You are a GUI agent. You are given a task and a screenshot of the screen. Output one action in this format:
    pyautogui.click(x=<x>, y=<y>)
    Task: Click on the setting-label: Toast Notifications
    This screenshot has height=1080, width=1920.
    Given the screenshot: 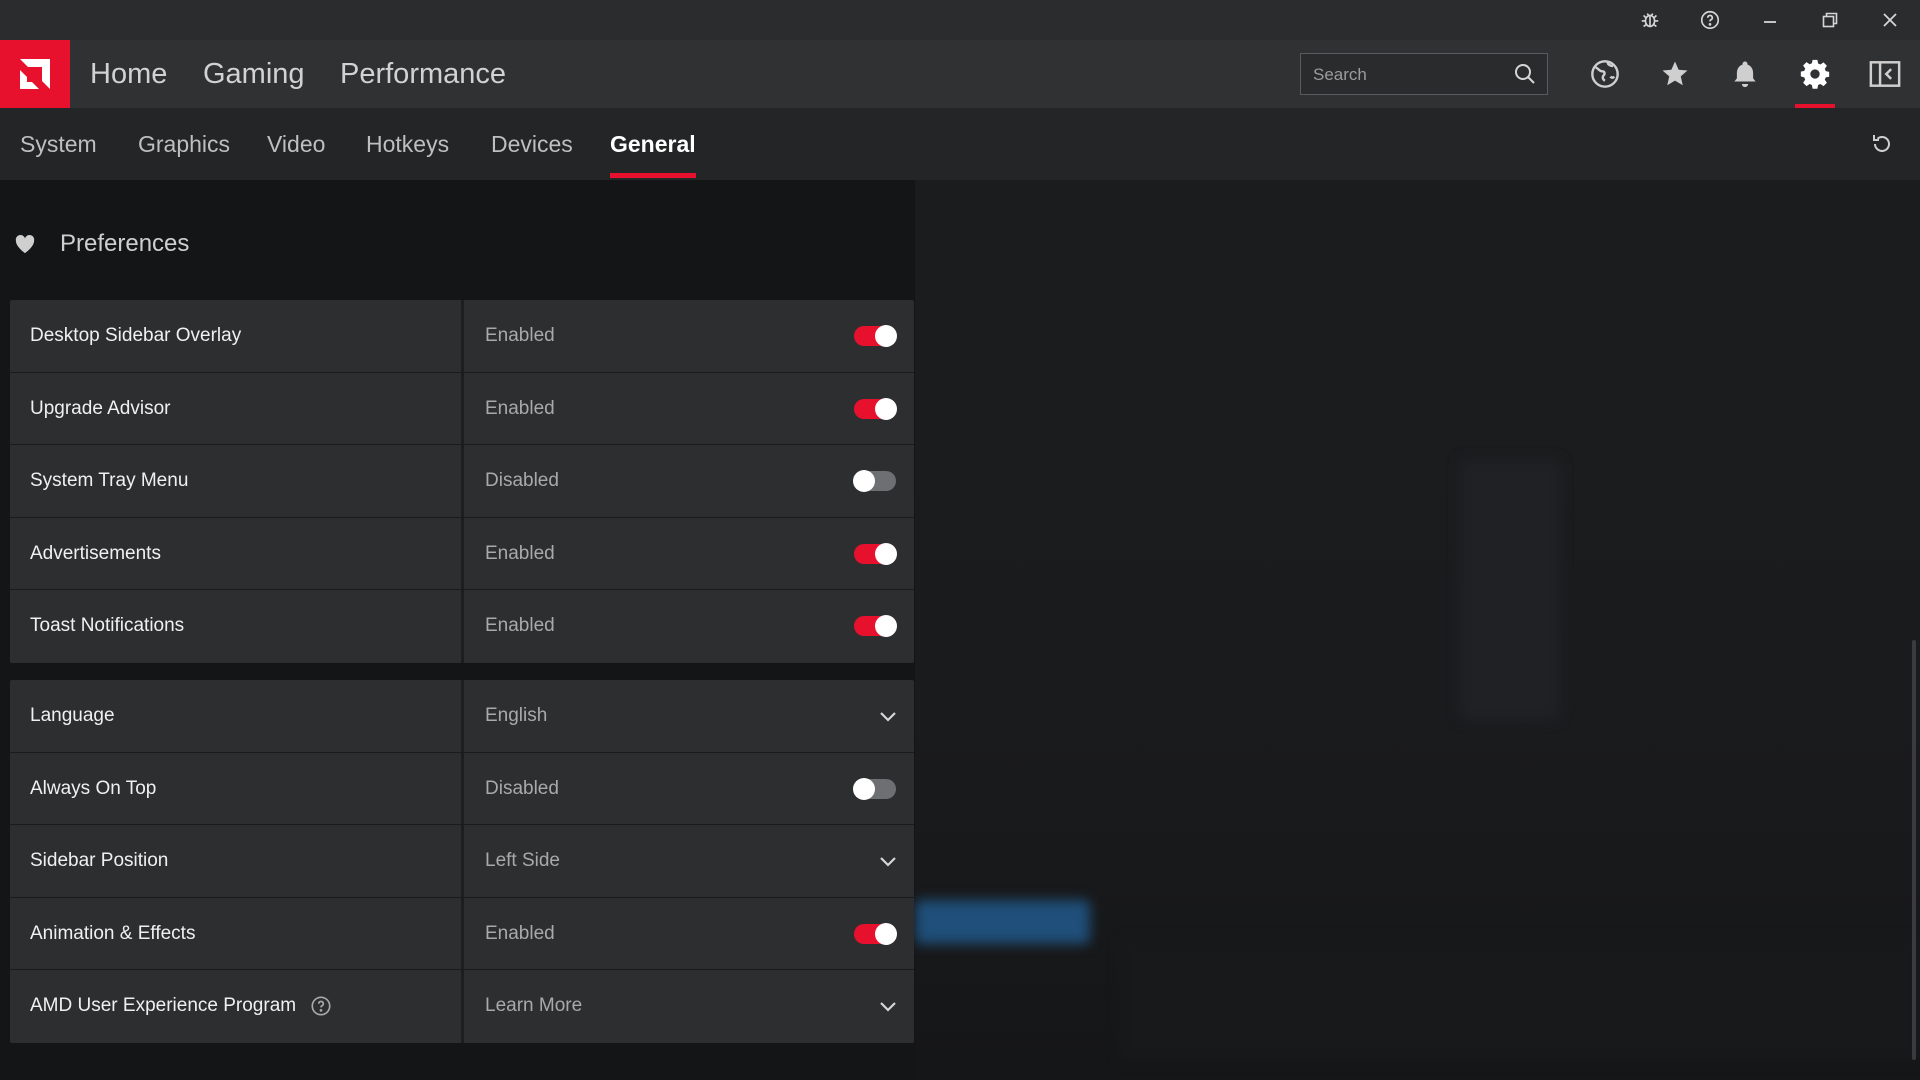 What is the action you would take?
    pyautogui.click(x=107, y=625)
    